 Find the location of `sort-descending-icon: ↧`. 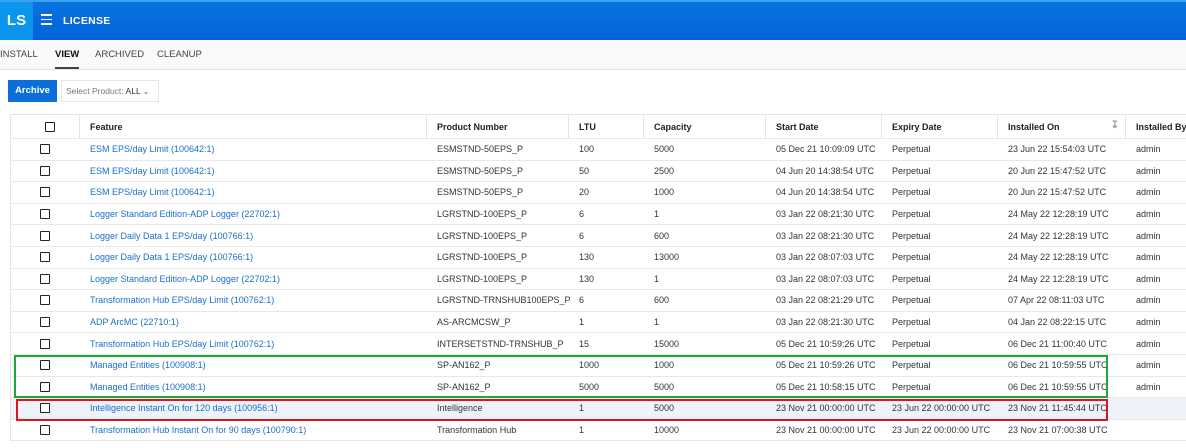

sort-descending-icon: ↧ is located at coordinates (1115, 125).